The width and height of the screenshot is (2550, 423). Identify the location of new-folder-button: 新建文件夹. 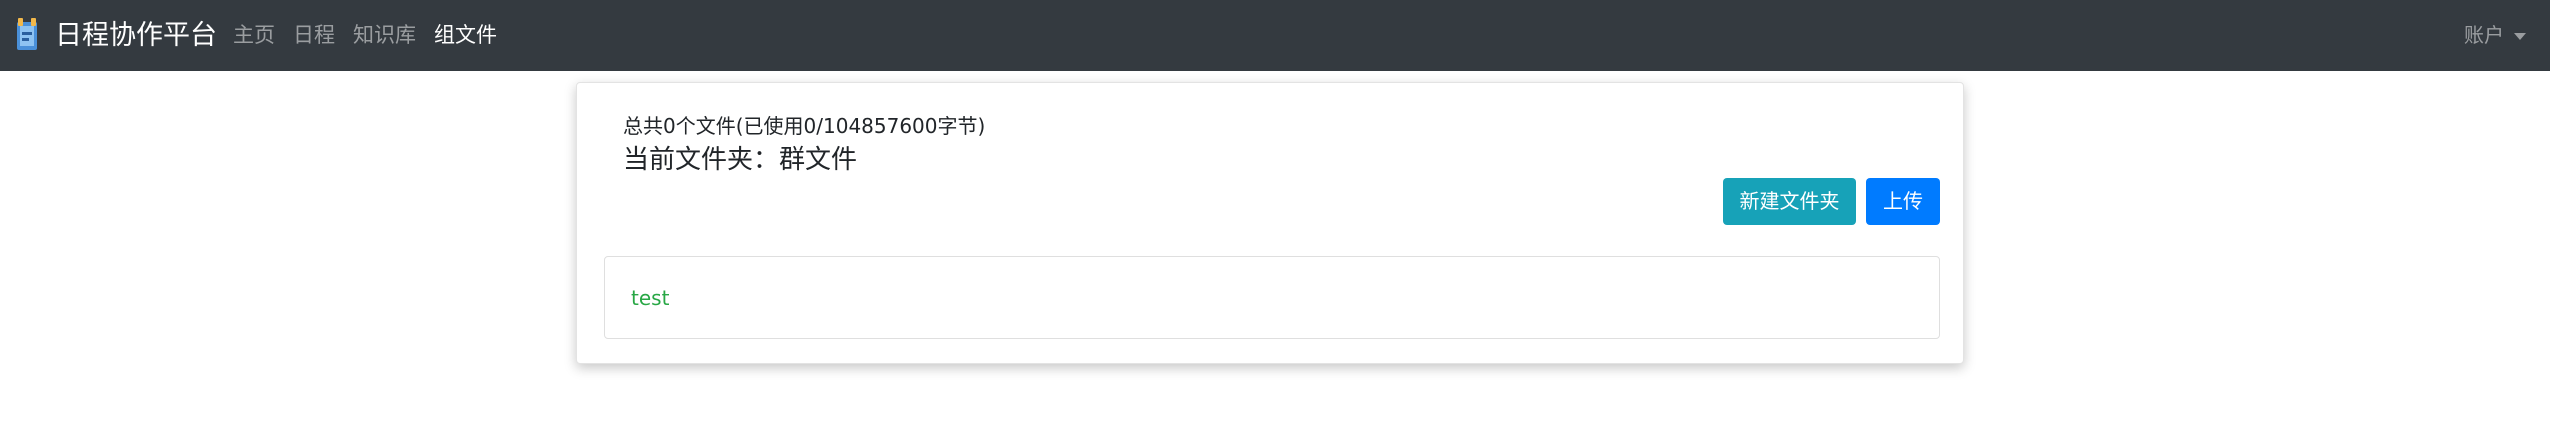
(1789, 201).